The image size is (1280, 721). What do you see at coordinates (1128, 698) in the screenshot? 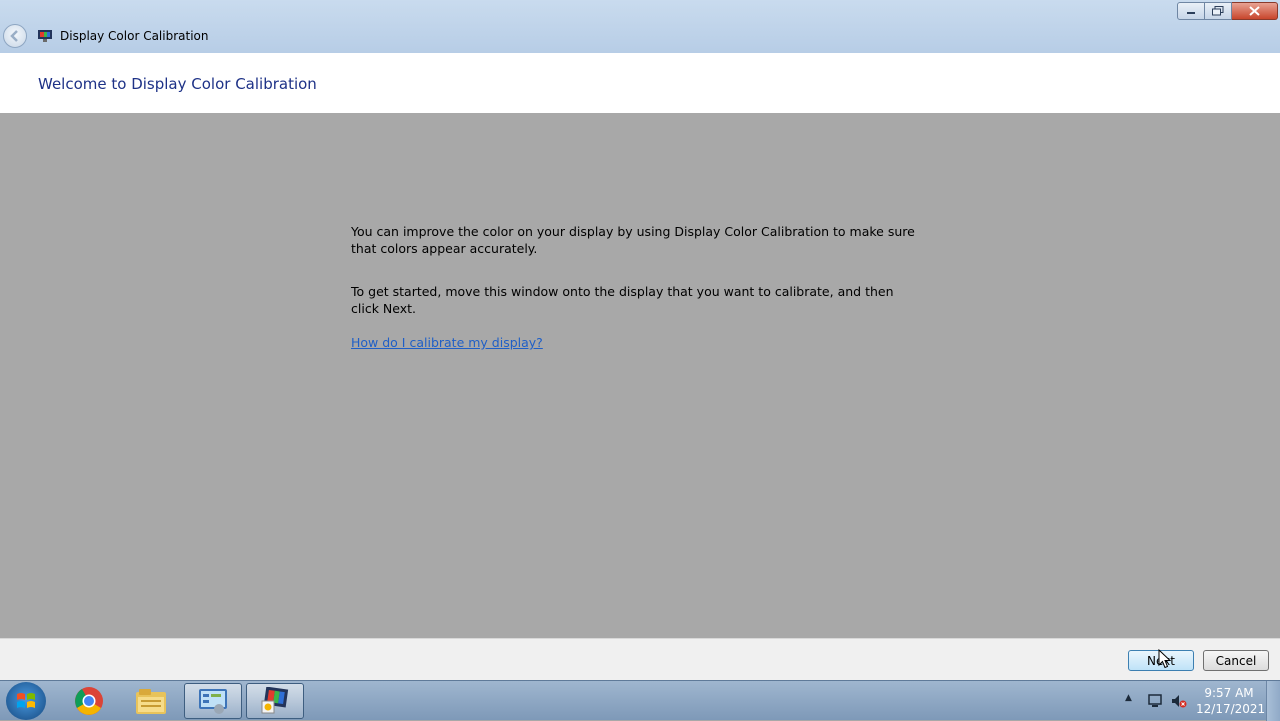
I see `show-hidden-icons-button: ▲` at bounding box center [1128, 698].